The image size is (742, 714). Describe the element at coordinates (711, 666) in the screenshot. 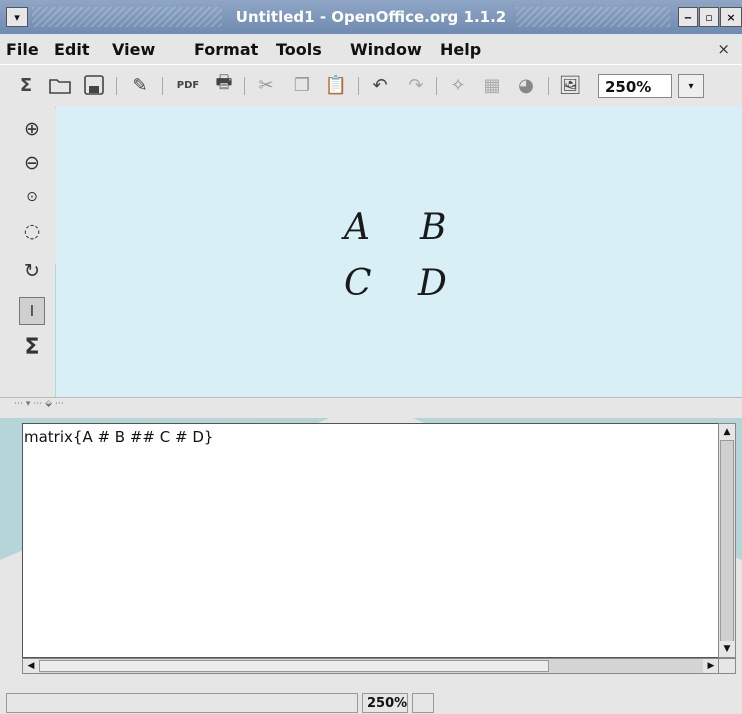

I see `scroll-right-icon: ▶` at that location.